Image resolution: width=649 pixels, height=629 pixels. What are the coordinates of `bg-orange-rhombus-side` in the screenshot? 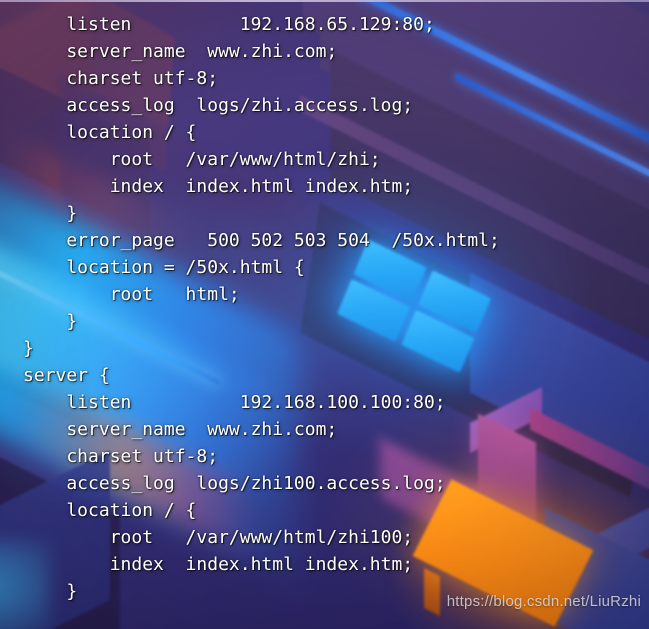 It's located at (432, 592).